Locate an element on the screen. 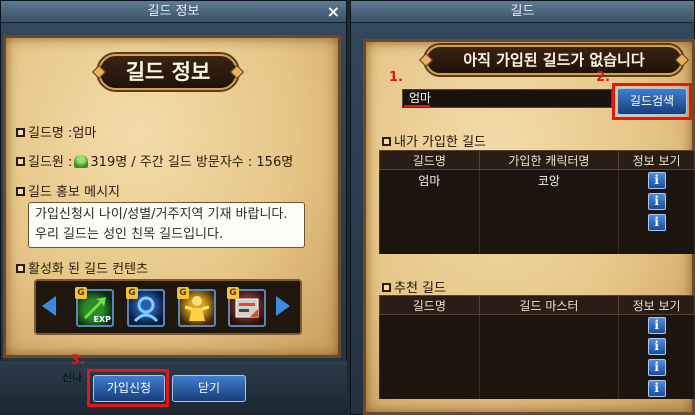 This screenshot has width=695, height=415. exp-boost-icon: G EXP is located at coordinates (94, 307).